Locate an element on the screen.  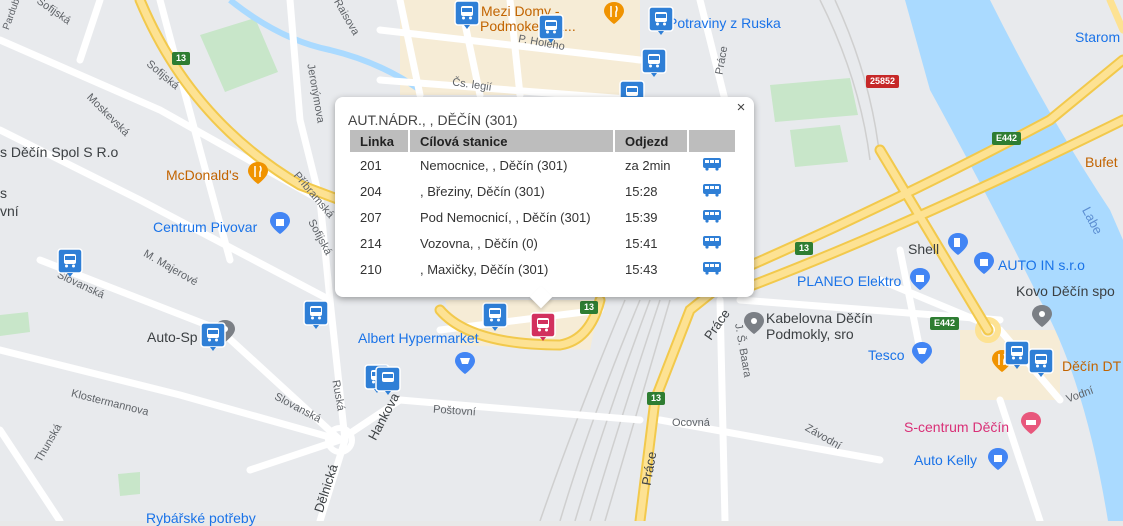
line-number: 204 is located at coordinates (371, 191).